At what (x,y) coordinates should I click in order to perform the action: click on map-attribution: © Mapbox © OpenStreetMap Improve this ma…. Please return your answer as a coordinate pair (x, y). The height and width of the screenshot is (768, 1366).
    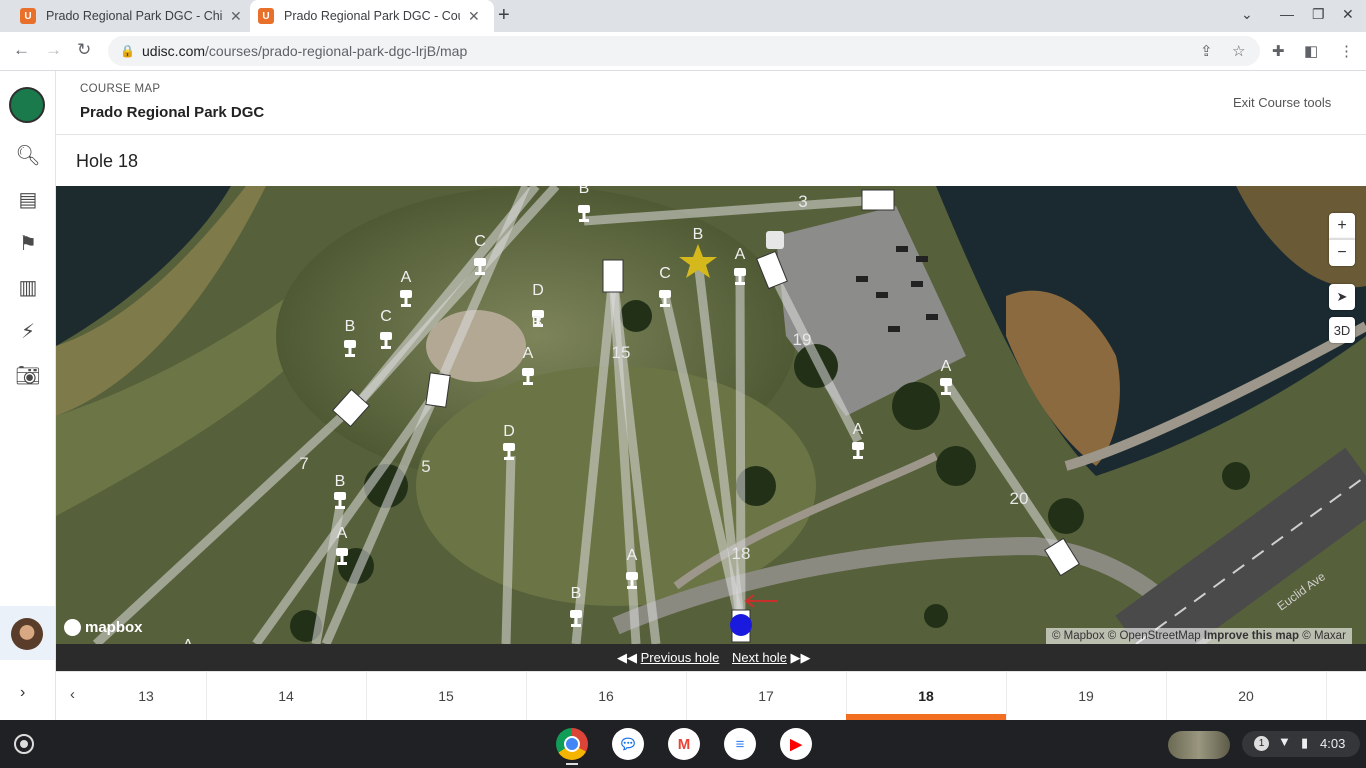
    Looking at the image, I should click on (1199, 636).